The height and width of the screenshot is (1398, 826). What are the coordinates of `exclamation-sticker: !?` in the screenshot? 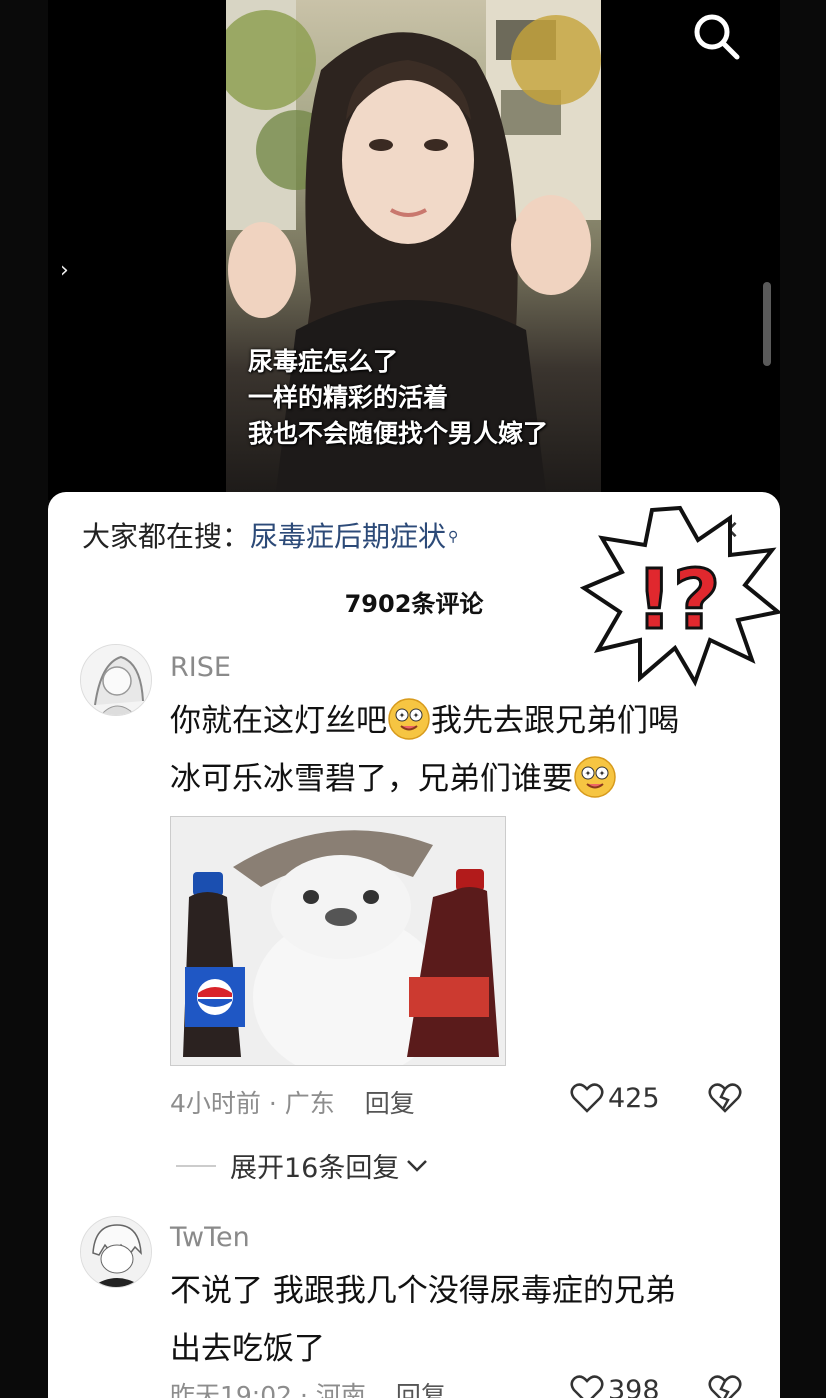 It's located at (680, 596).